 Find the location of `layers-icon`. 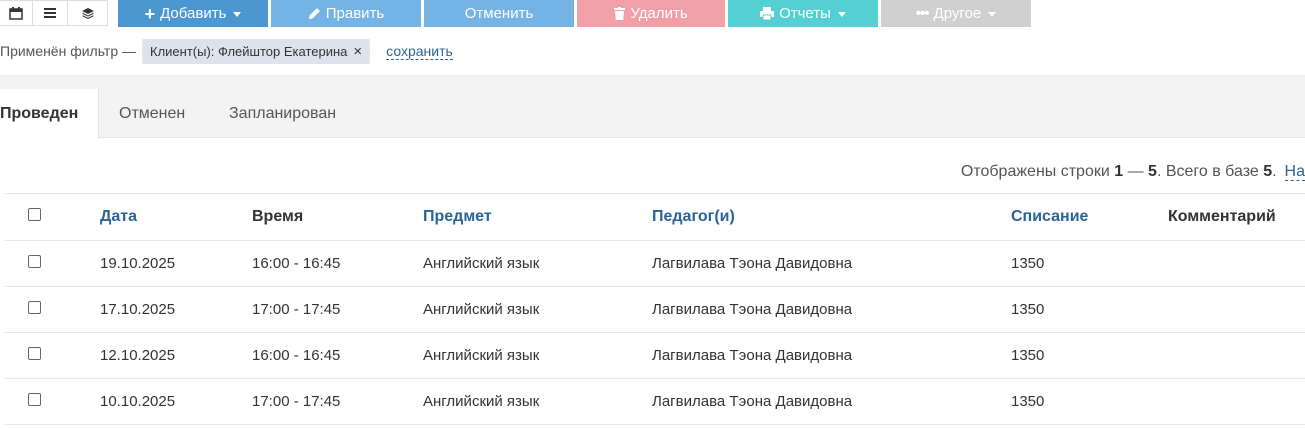

layers-icon is located at coordinates (87, 13).